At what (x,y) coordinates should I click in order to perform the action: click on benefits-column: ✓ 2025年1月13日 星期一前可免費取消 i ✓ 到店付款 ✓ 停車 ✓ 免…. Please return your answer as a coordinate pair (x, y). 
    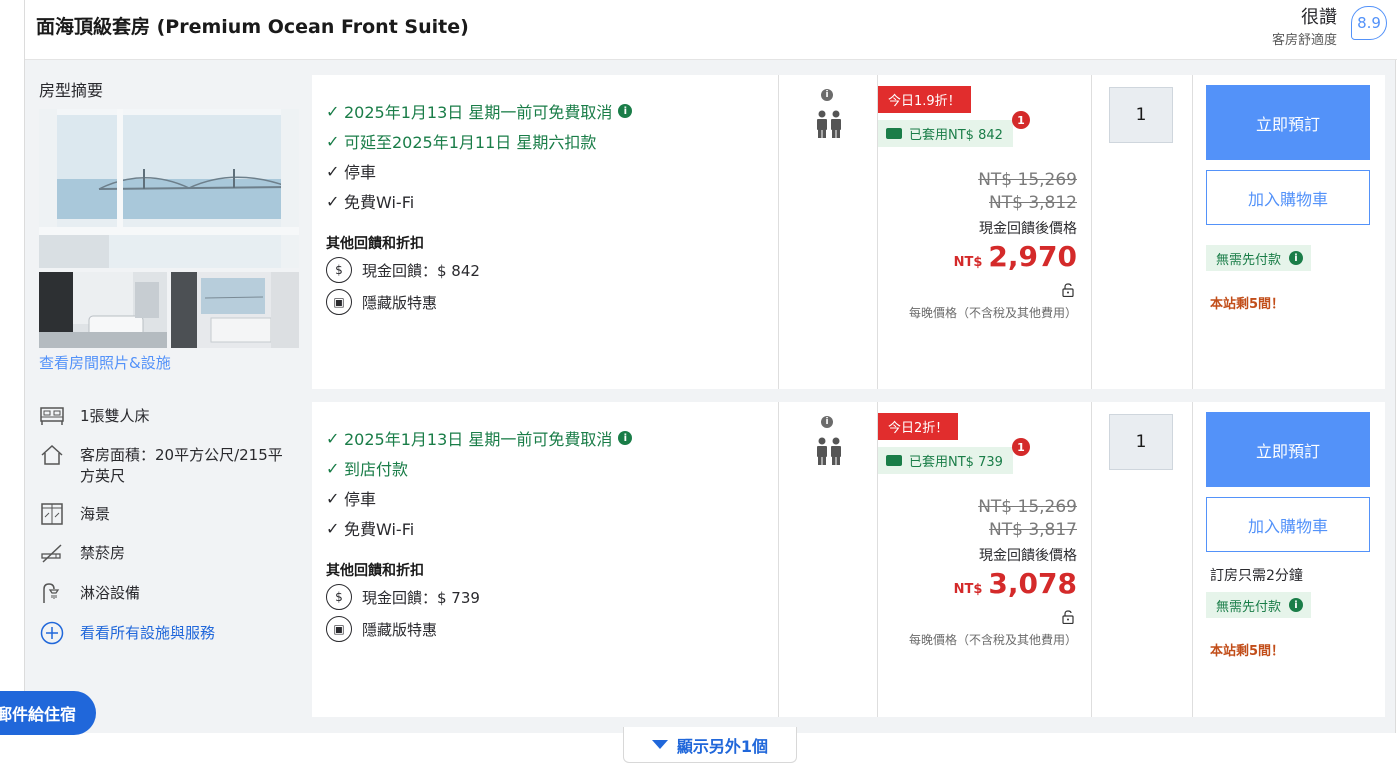
    Looking at the image, I should click on (545, 559).